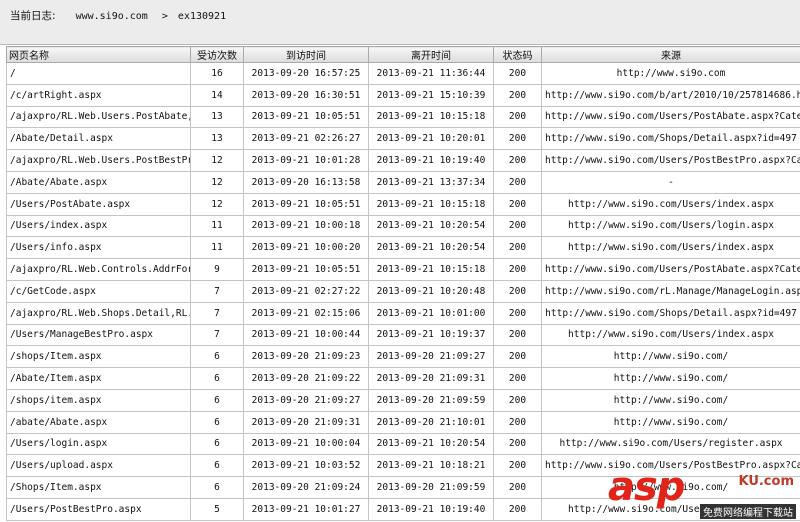 The height and width of the screenshot is (522, 800). I want to click on column-header-arrival-time: 到访时间, so click(306, 54).